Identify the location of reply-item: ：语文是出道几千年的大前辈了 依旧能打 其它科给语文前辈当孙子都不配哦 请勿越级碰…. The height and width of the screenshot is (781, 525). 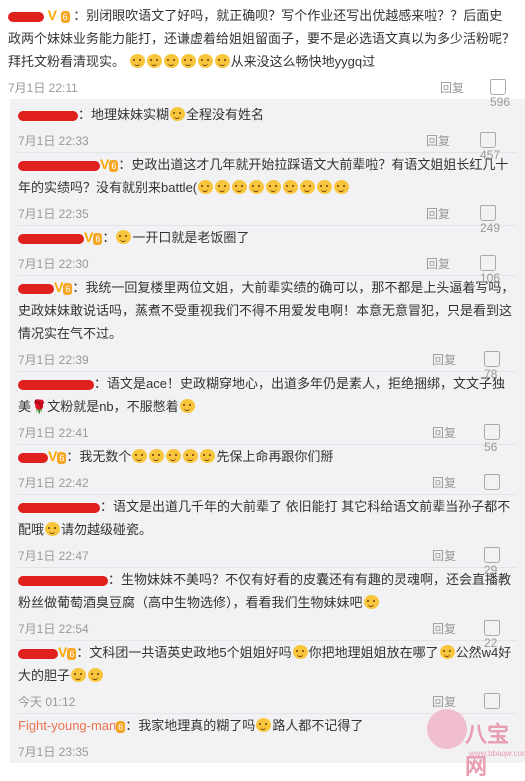
(267, 536).